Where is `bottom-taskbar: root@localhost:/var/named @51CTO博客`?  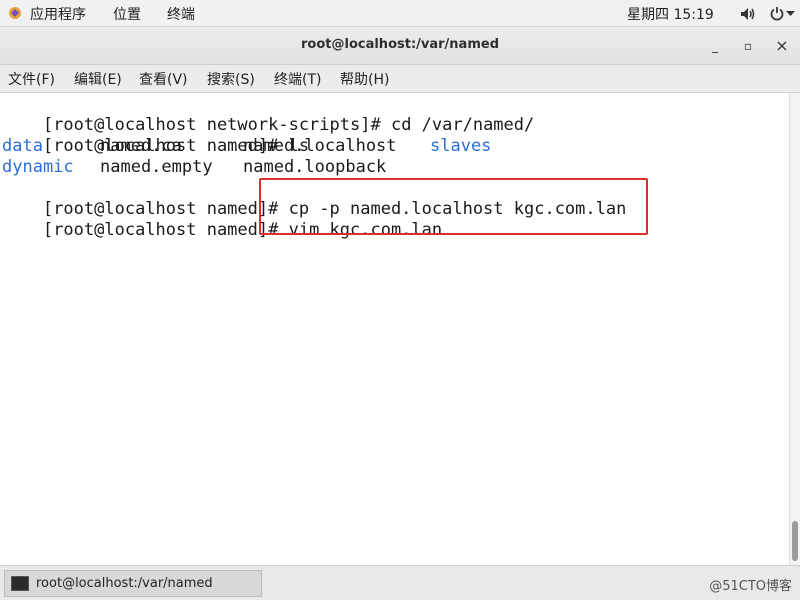
bottom-taskbar: root@localhost:/var/named @51CTO博客 is located at coordinates (400, 582).